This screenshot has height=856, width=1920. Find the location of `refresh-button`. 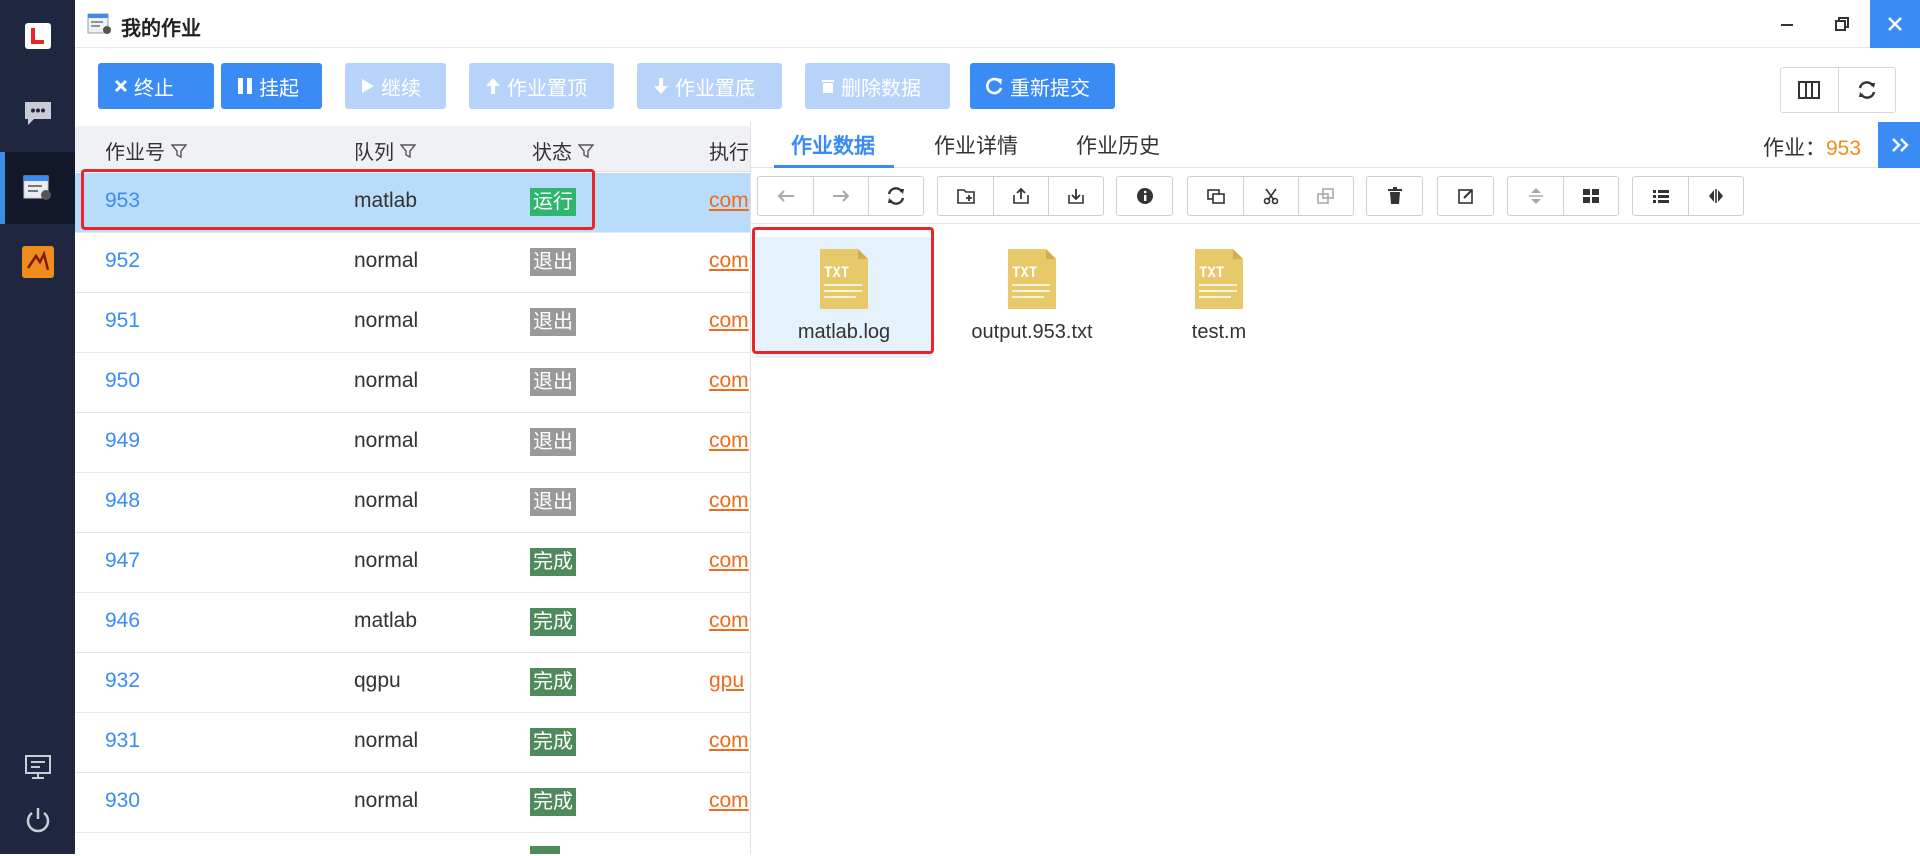

refresh-button is located at coordinates (1866, 90).